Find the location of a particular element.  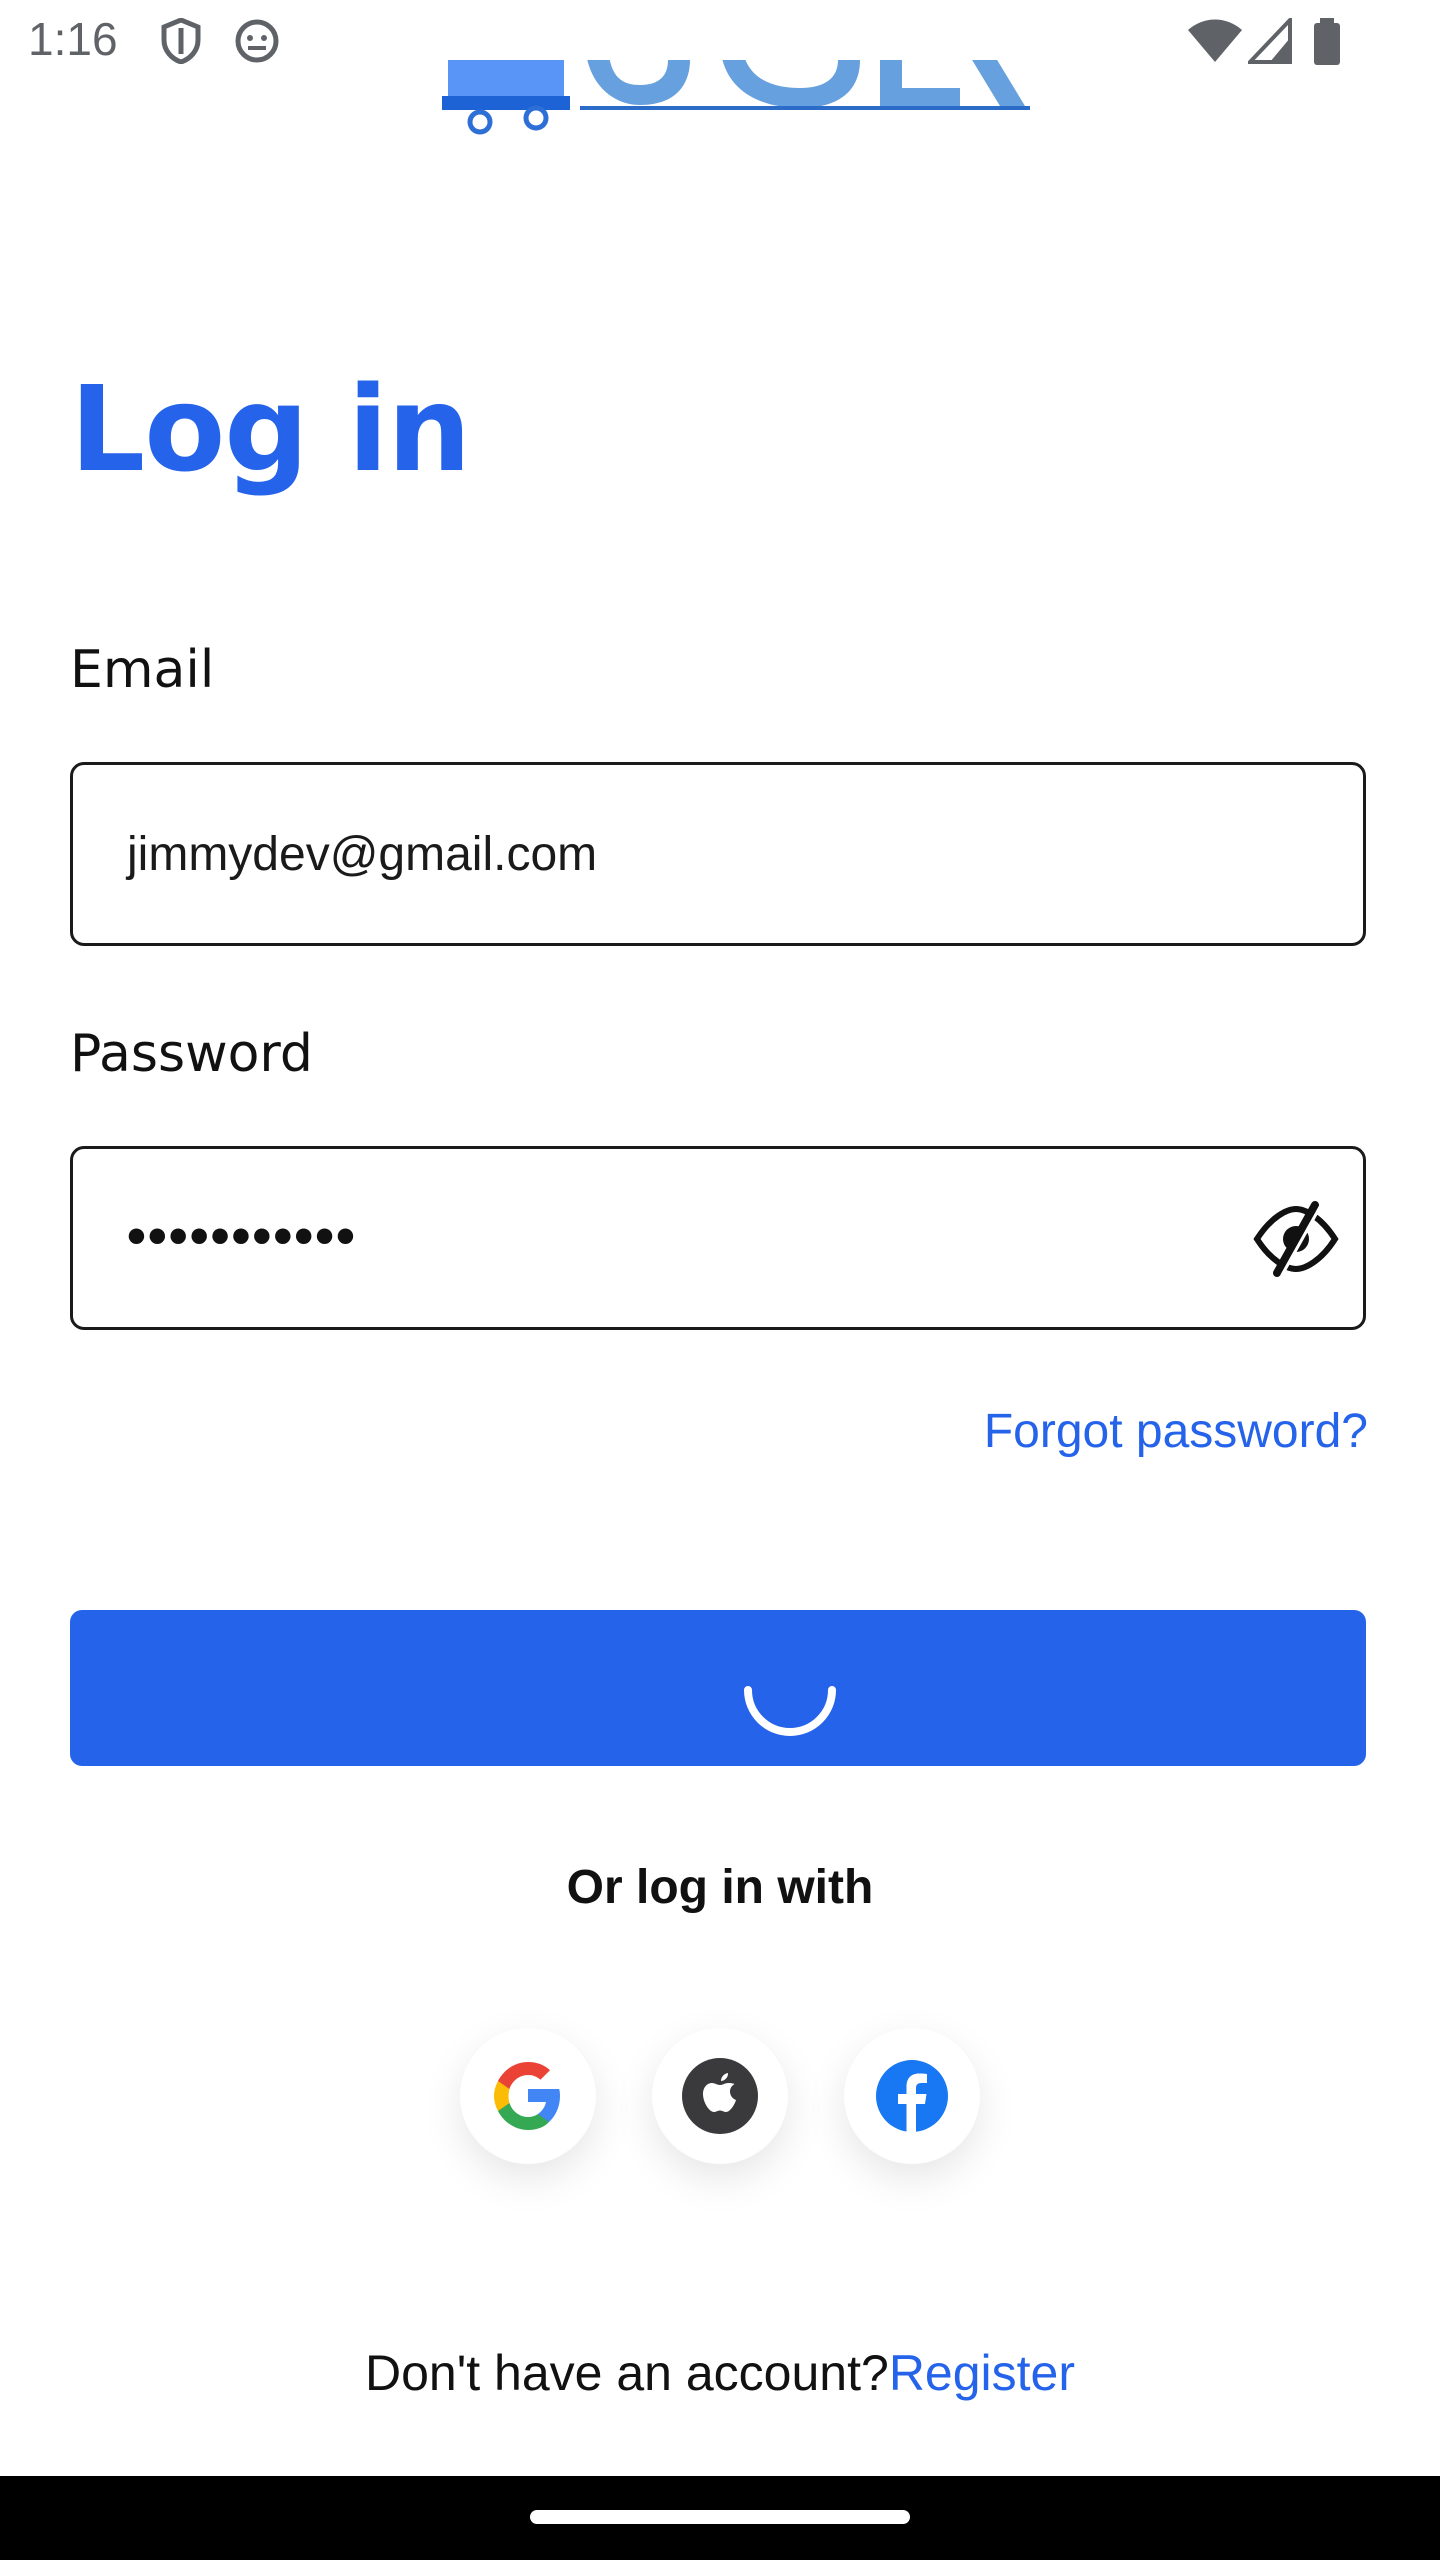

system-nav-bar is located at coordinates (720, 2518).